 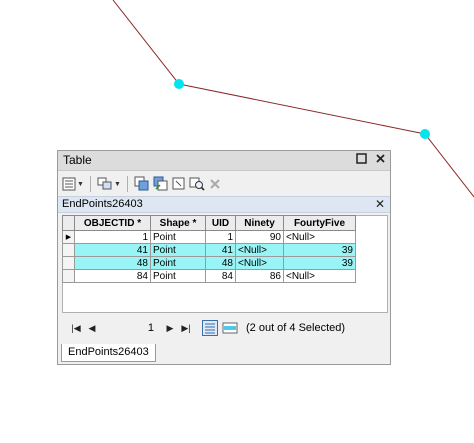 I want to click on zoom-to-selected-button, so click(x=197, y=184).